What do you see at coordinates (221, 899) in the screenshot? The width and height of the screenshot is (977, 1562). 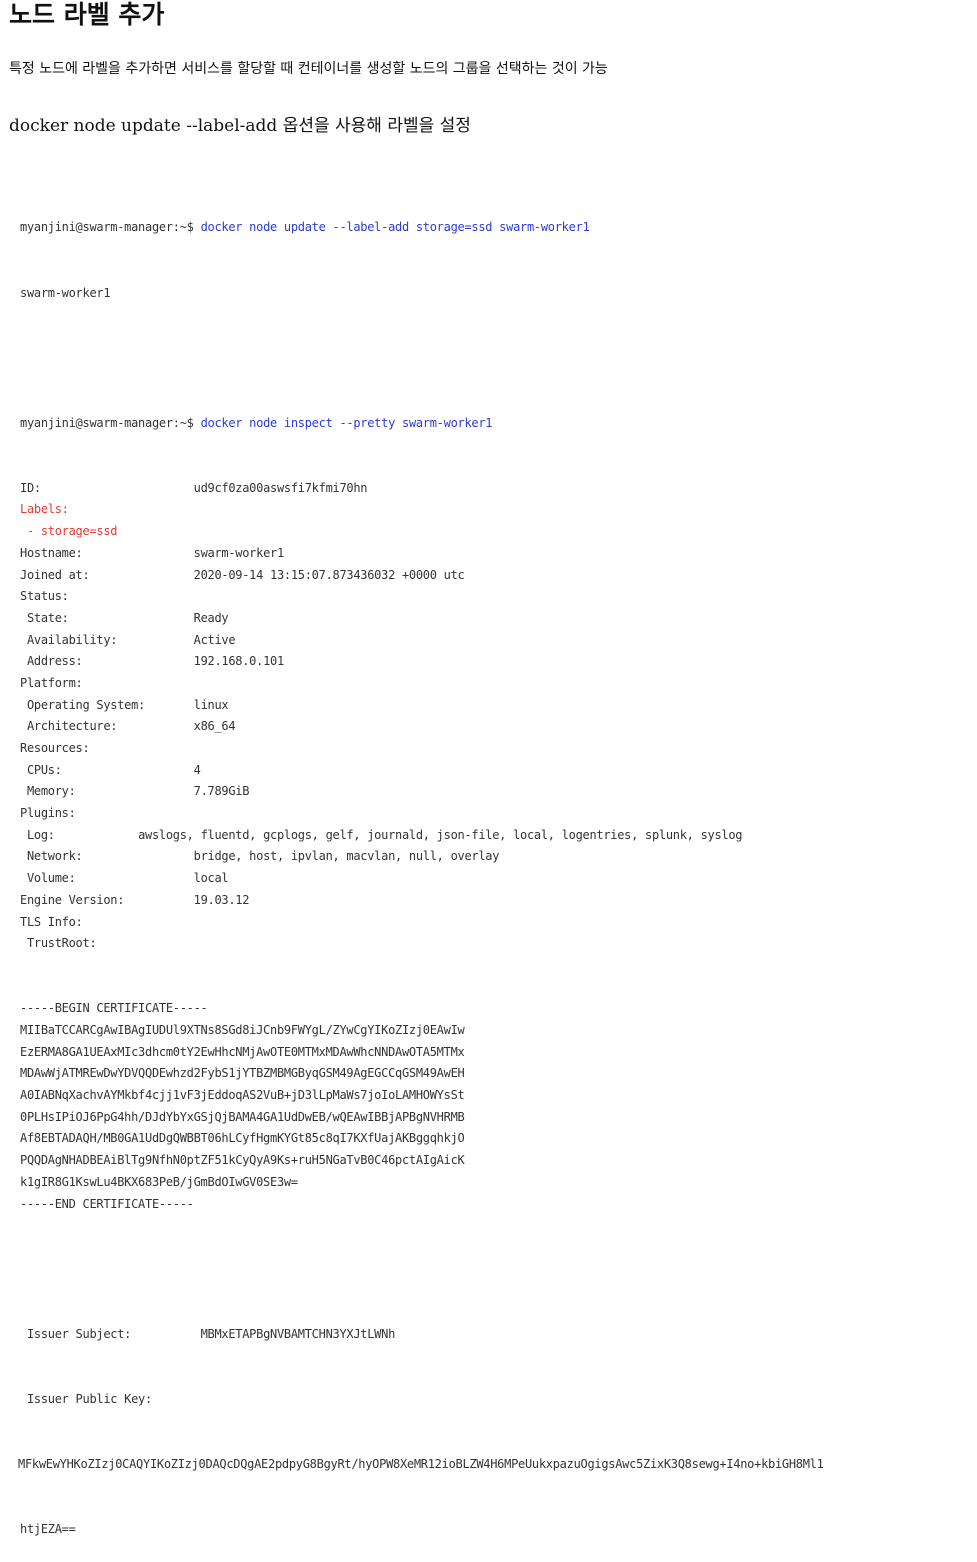 I see `output-value: 19.03.12` at bounding box center [221, 899].